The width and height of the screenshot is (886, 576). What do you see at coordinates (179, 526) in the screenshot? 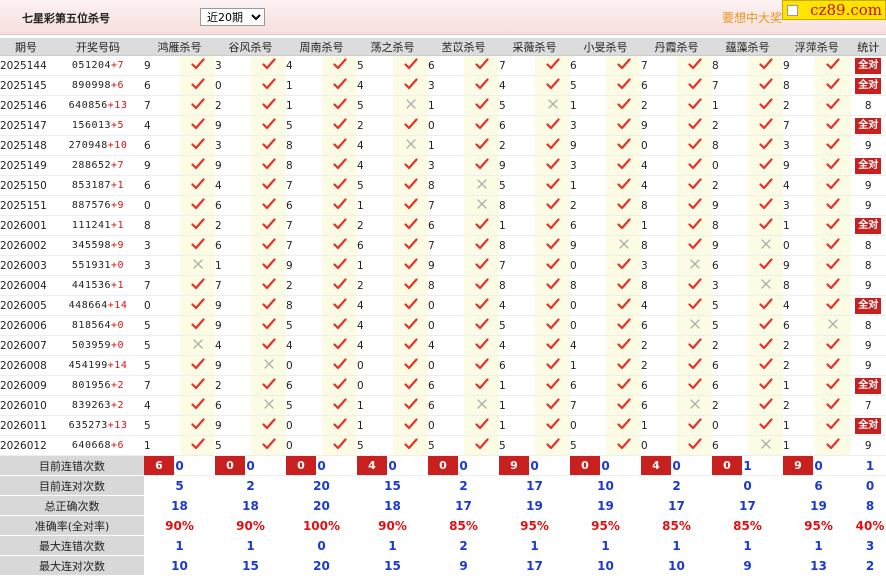
I see `summary-value: 90%` at bounding box center [179, 526].